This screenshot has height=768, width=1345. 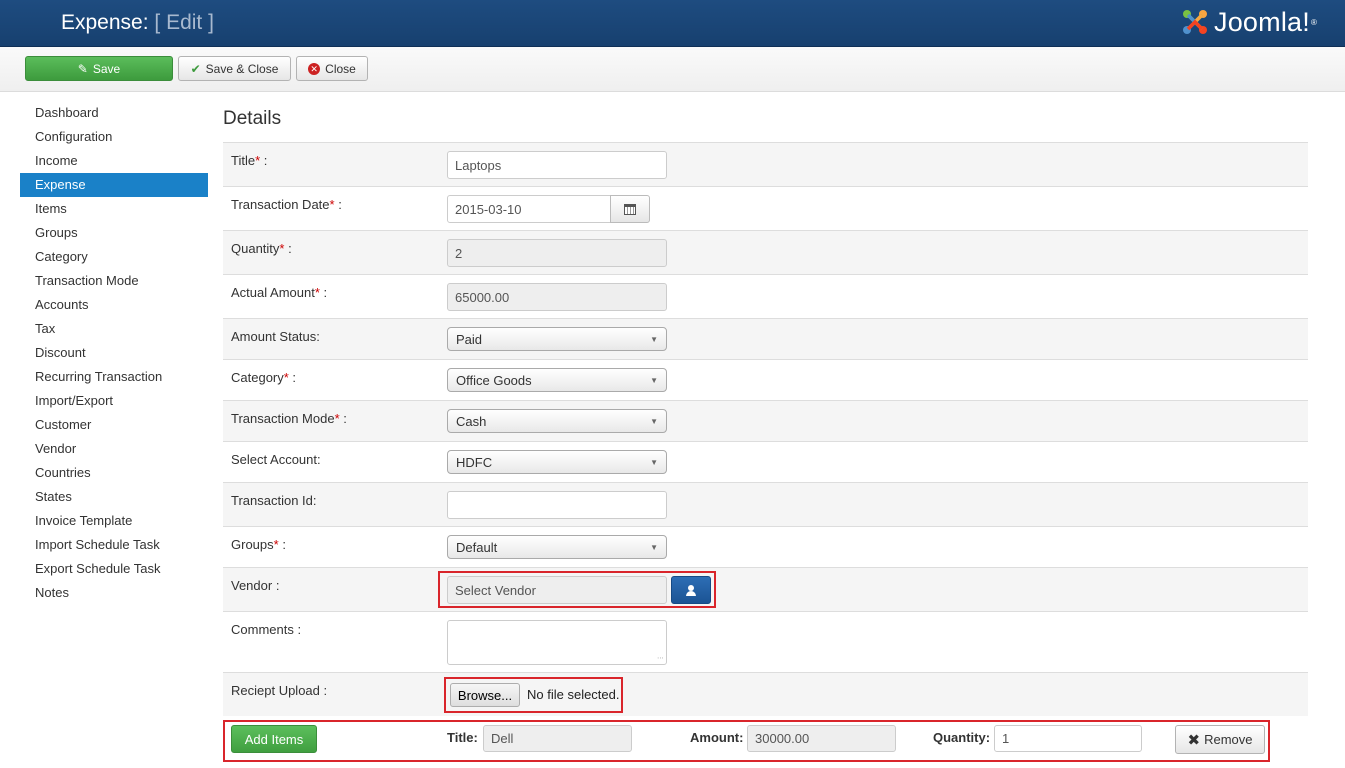 I want to click on calendar-icon, so click(x=630, y=209).